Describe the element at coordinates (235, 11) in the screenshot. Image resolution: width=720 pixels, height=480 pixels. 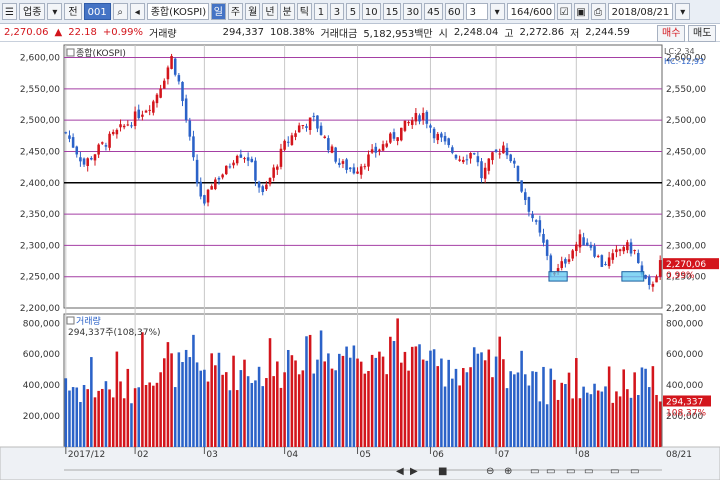
I see `period-week: 주` at that location.